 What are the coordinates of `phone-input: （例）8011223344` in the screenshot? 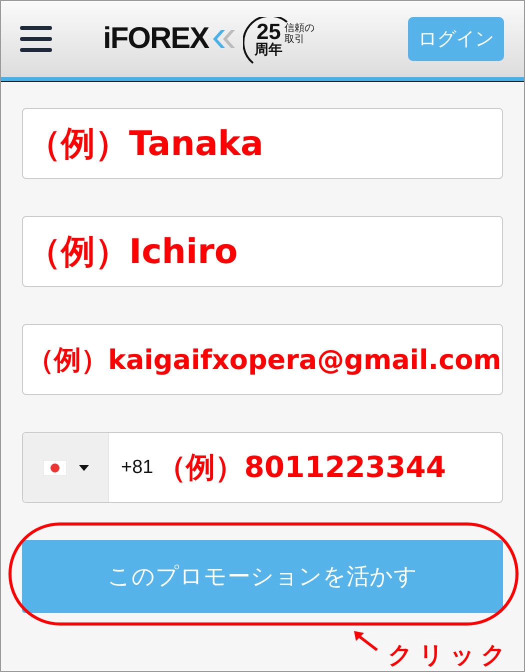 It's located at (327, 467).